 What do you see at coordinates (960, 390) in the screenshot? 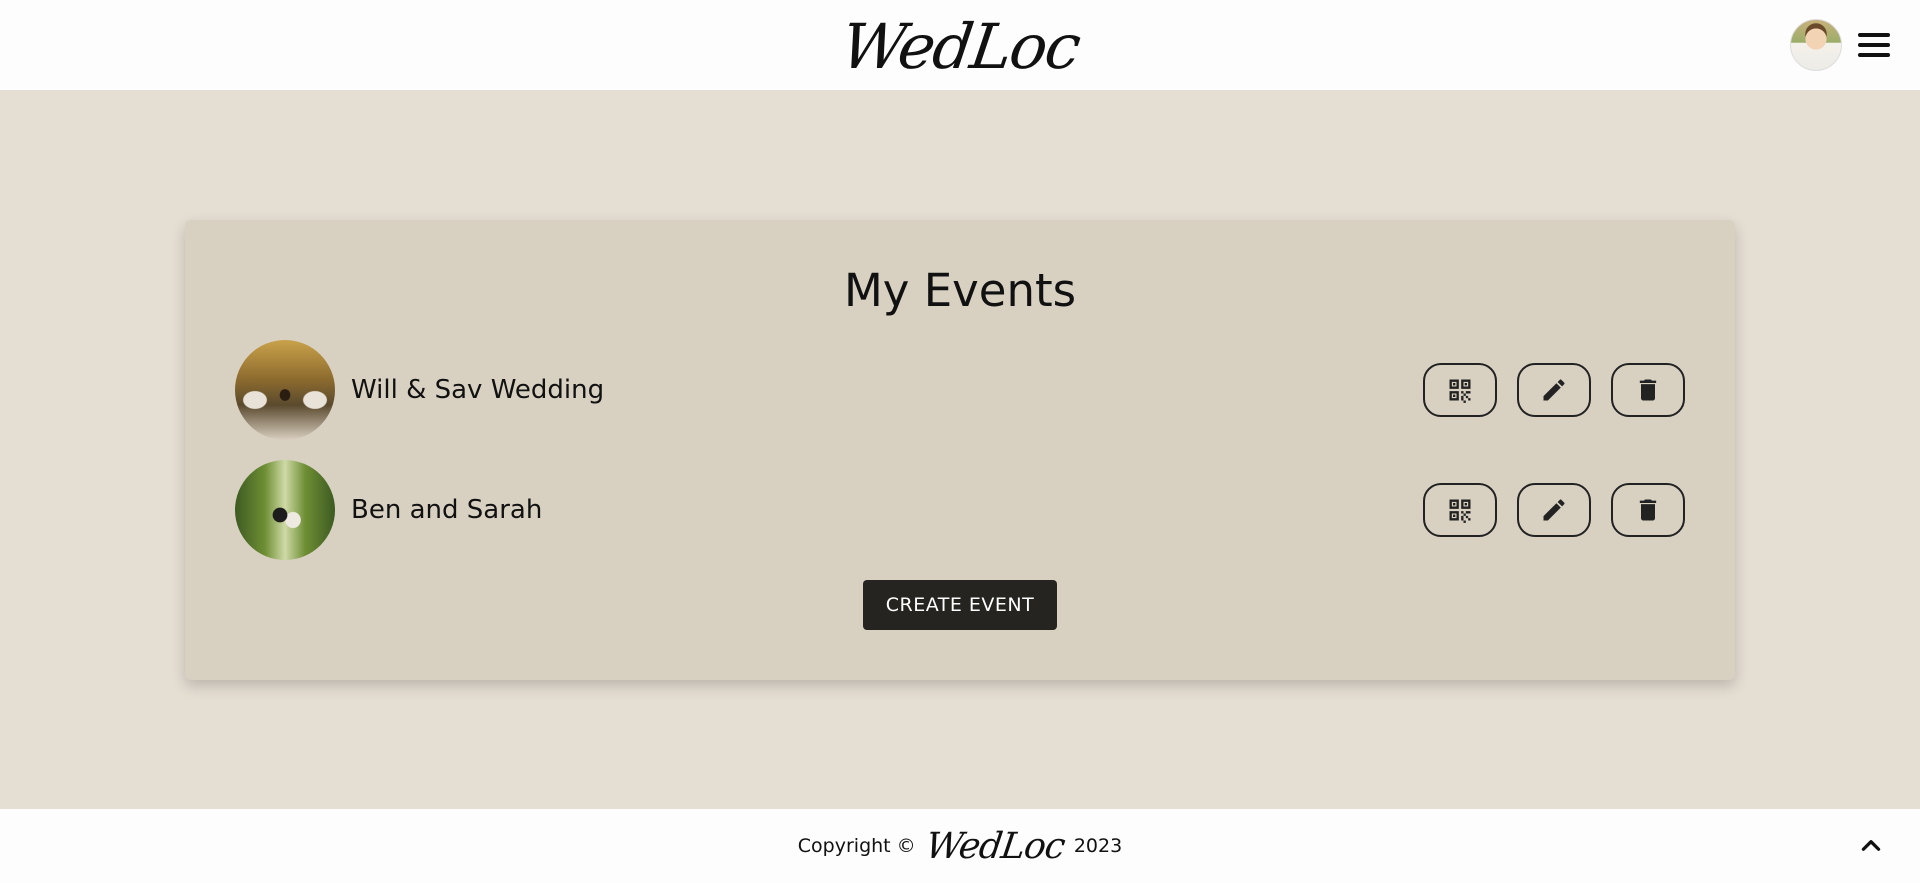
I see `event-row: Will & Sav Wedding` at bounding box center [960, 390].